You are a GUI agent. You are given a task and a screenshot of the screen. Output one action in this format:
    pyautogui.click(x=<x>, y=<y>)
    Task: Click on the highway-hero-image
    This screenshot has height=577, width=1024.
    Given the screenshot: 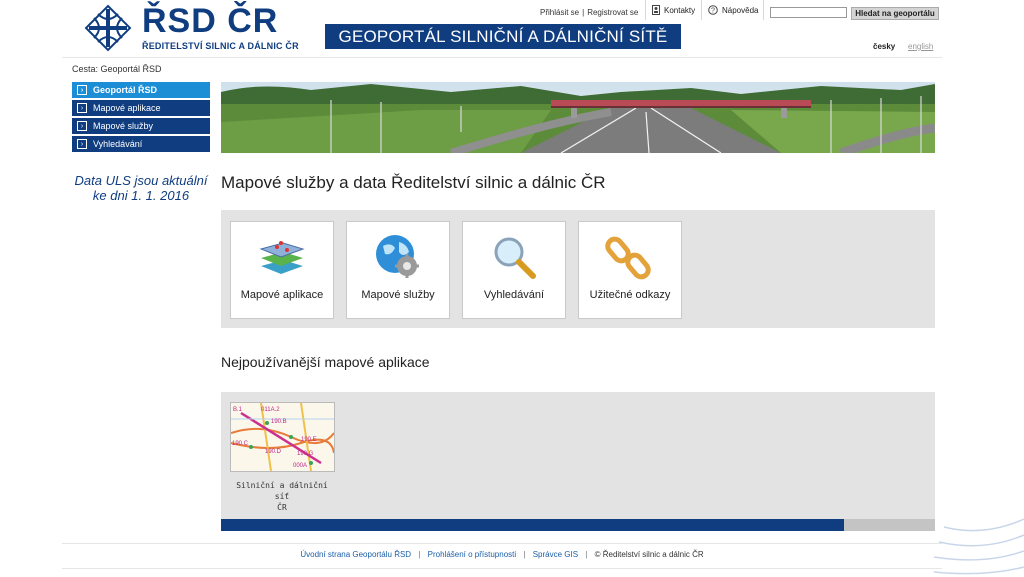 What is the action you would take?
    pyautogui.click(x=578, y=117)
    